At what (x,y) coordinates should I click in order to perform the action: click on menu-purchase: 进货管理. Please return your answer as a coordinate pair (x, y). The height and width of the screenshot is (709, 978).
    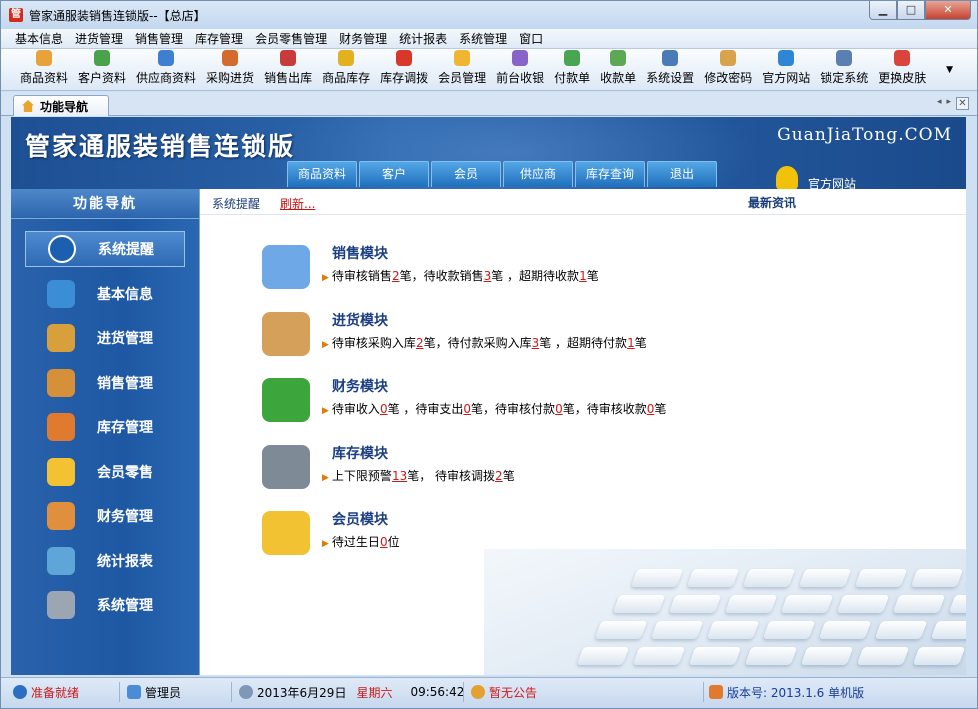
    Looking at the image, I should click on (99, 38).